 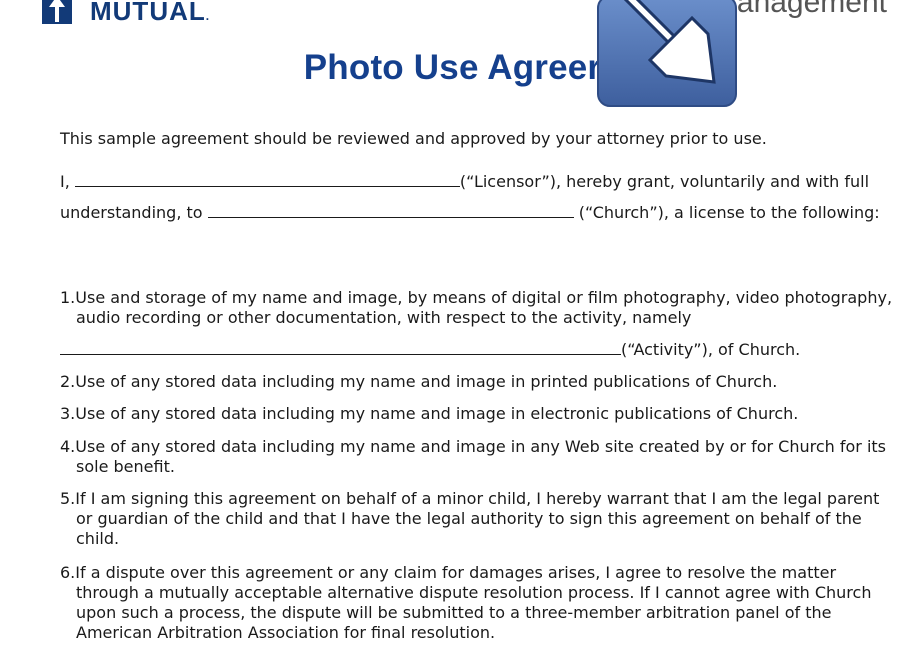 I want to click on licensor-name-field, so click(x=267, y=179).